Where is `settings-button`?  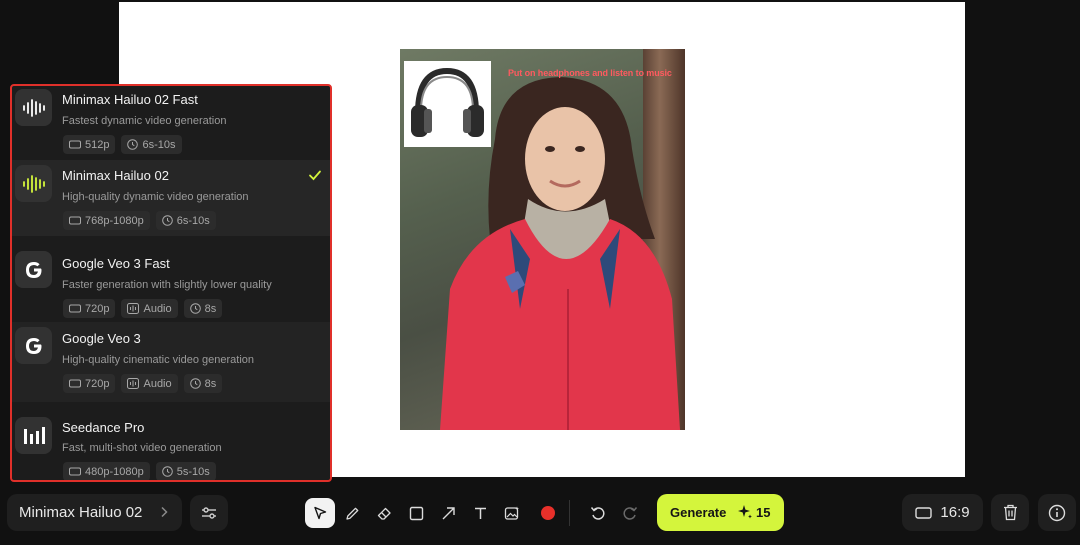
settings-button is located at coordinates (209, 513).